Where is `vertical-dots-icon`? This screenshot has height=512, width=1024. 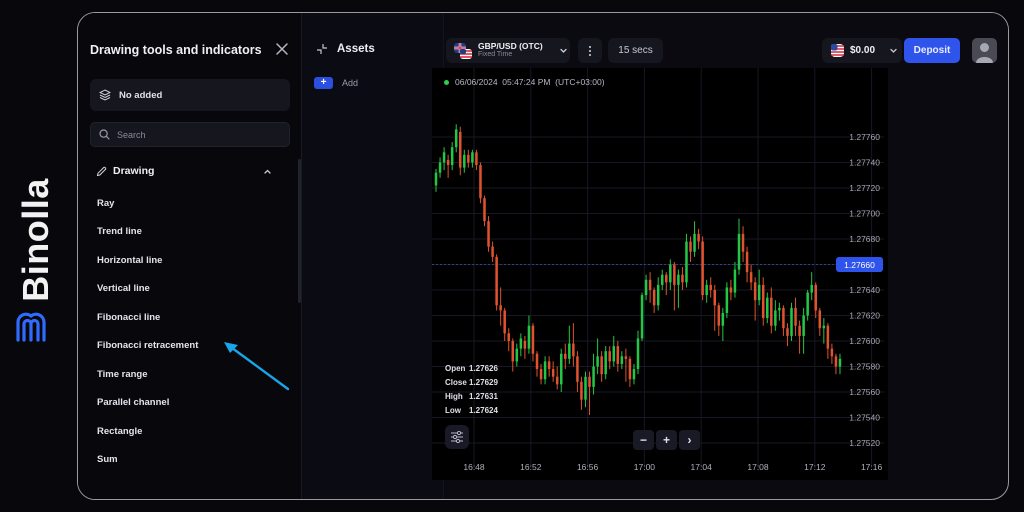 vertical-dots-icon is located at coordinates (590, 50).